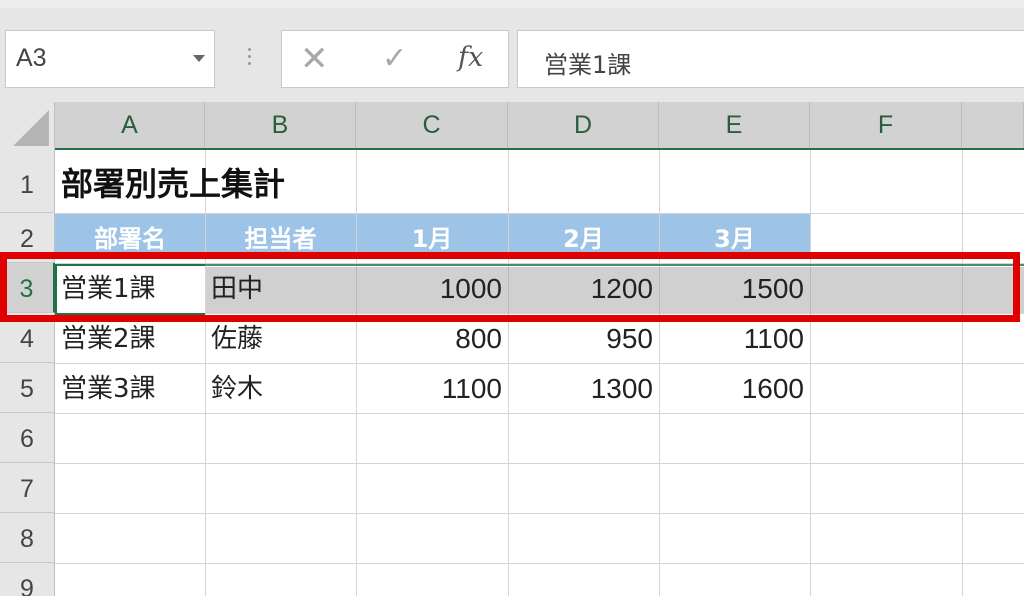 Image resolution: width=1024 pixels, height=596 pixels. I want to click on function-icon: fx, so click(470, 58).